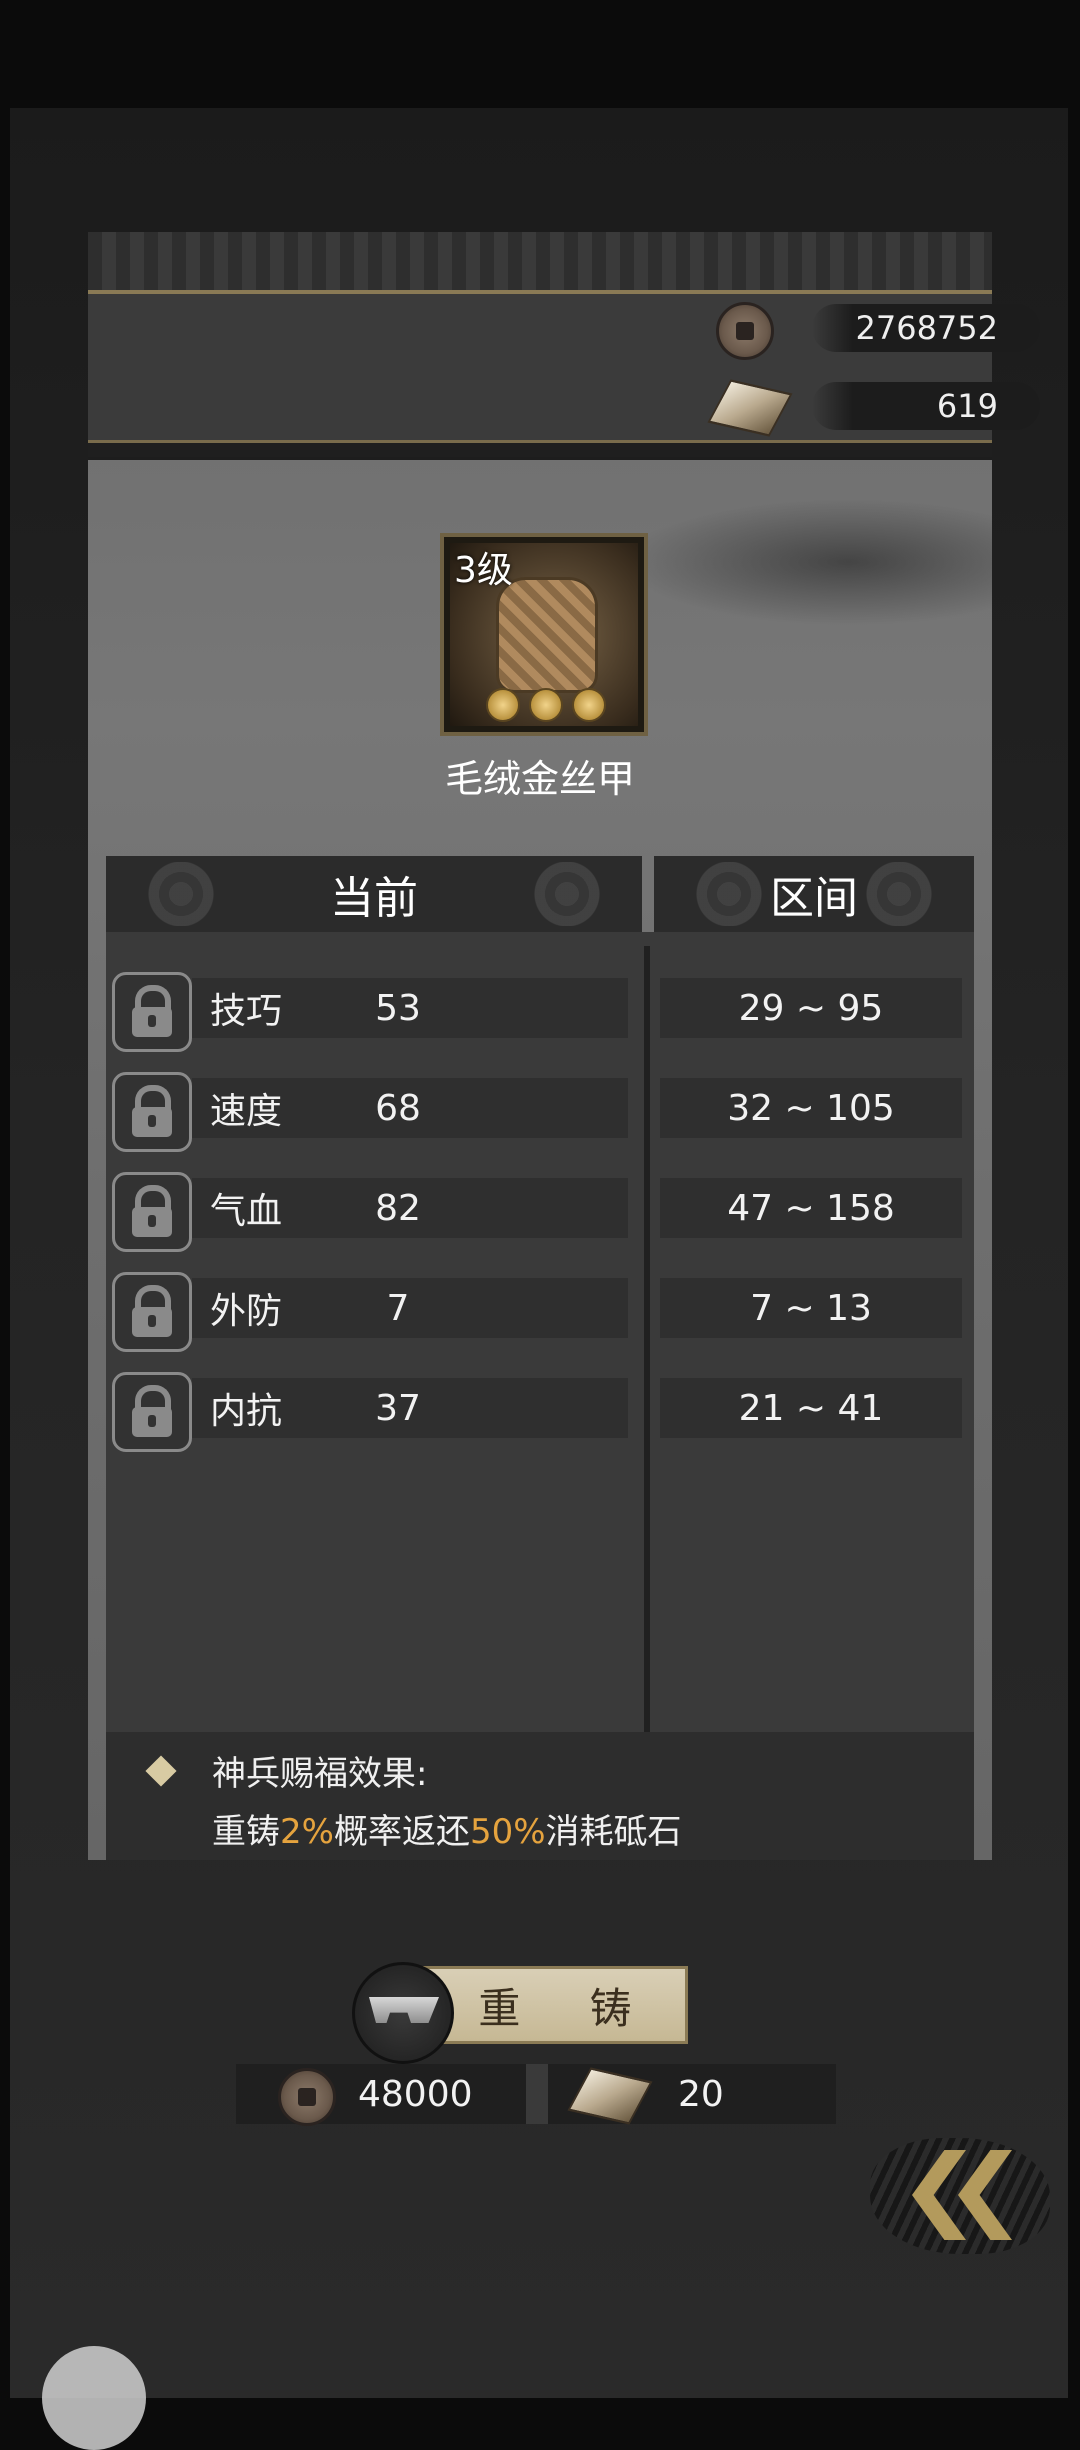 The image size is (1080, 2450). Describe the element at coordinates (374, 895) in the screenshot. I see `column-current: 当前` at that location.